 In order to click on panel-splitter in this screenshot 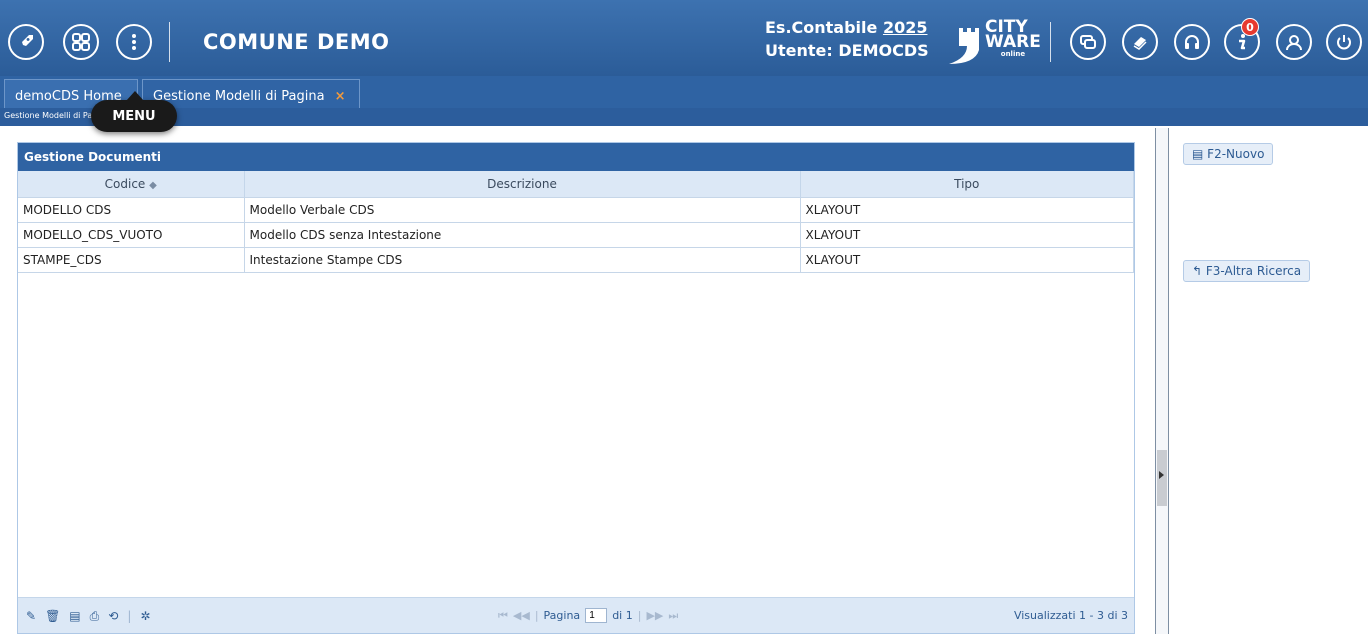, I will do `click(1162, 381)`.